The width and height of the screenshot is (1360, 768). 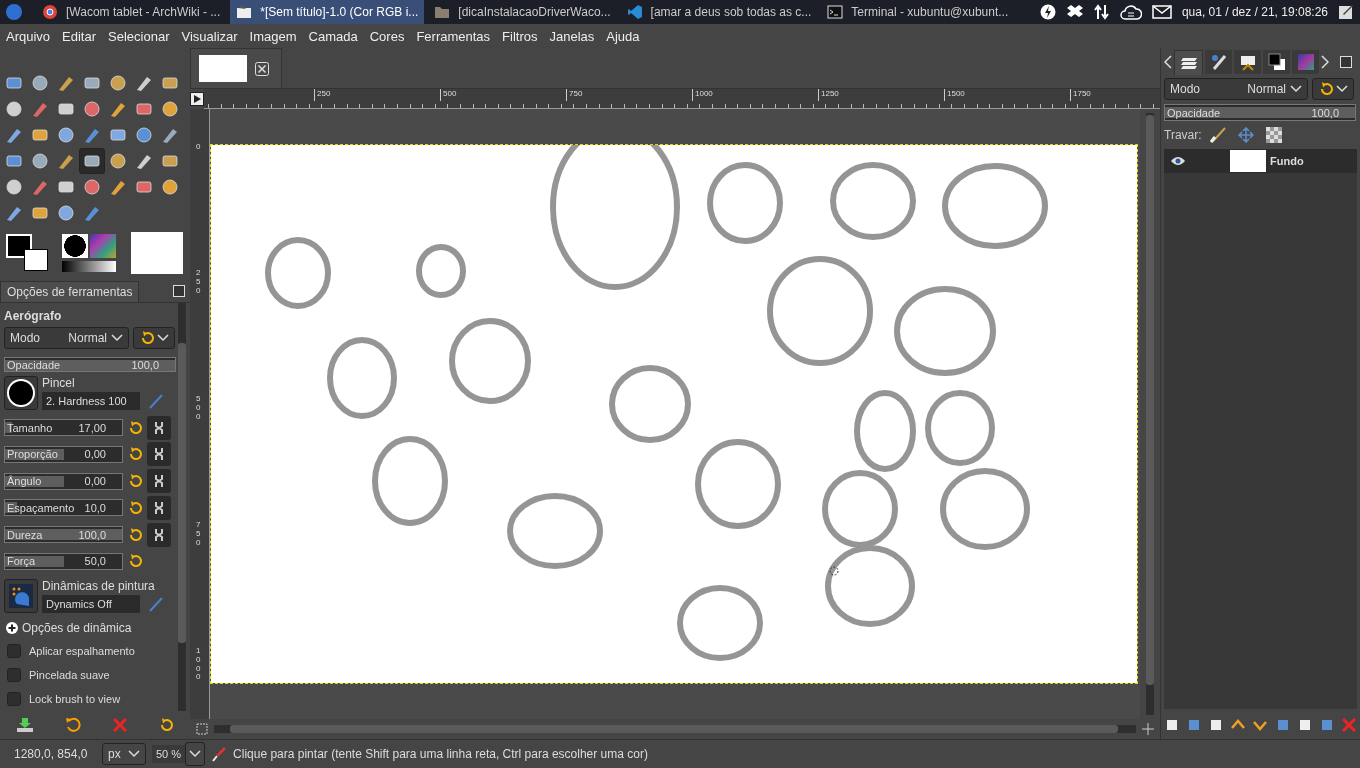 I want to click on menu-item: Camada, so click(x=333, y=36).